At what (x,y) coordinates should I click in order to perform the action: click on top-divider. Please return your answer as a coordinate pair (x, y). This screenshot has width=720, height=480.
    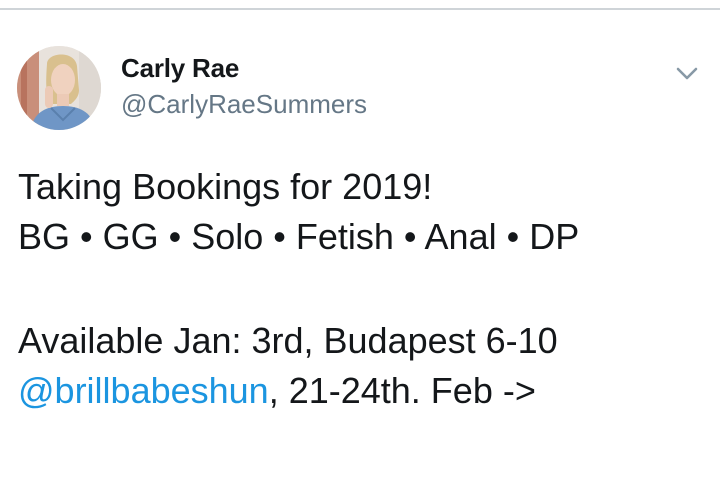
    Looking at the image, I should click on (360, 5).